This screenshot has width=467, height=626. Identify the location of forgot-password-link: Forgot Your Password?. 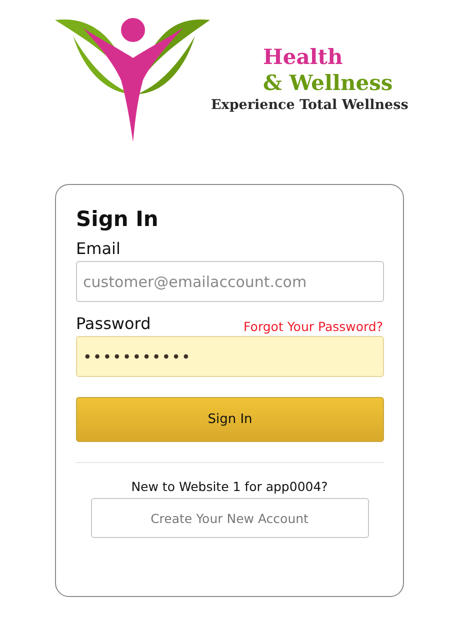
(313, 326).